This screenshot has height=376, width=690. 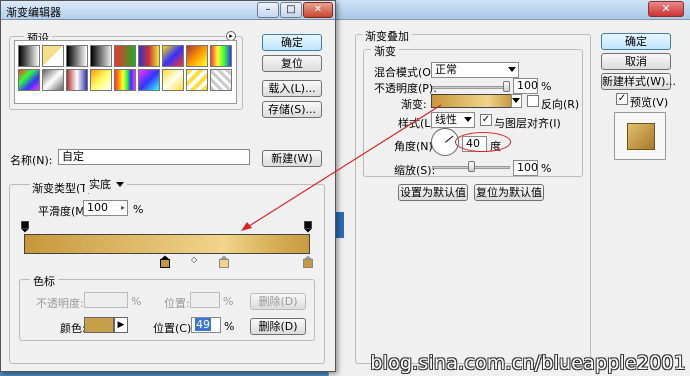 I want to click on style-preview-swatch, so click(x=641, y=136).